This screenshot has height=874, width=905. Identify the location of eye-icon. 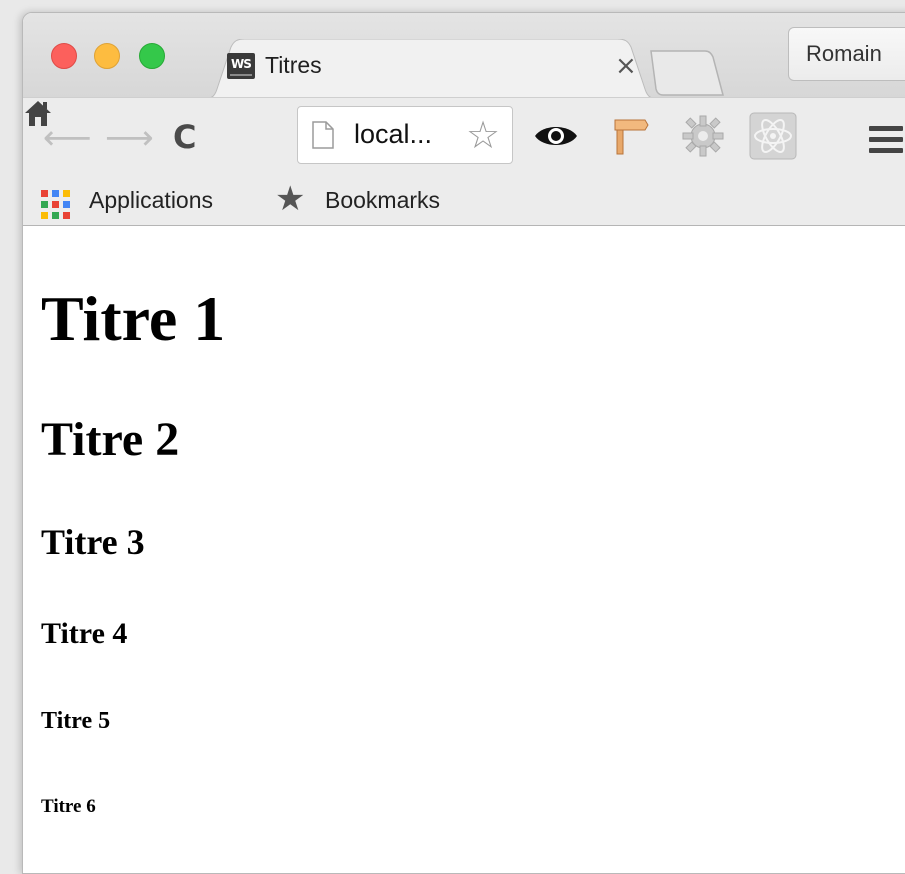
(556, 136).